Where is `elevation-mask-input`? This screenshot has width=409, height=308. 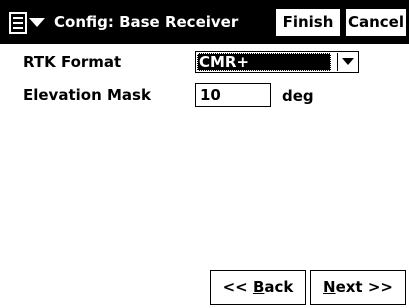 elevation-mask-input is located at coordinates (233, 95).